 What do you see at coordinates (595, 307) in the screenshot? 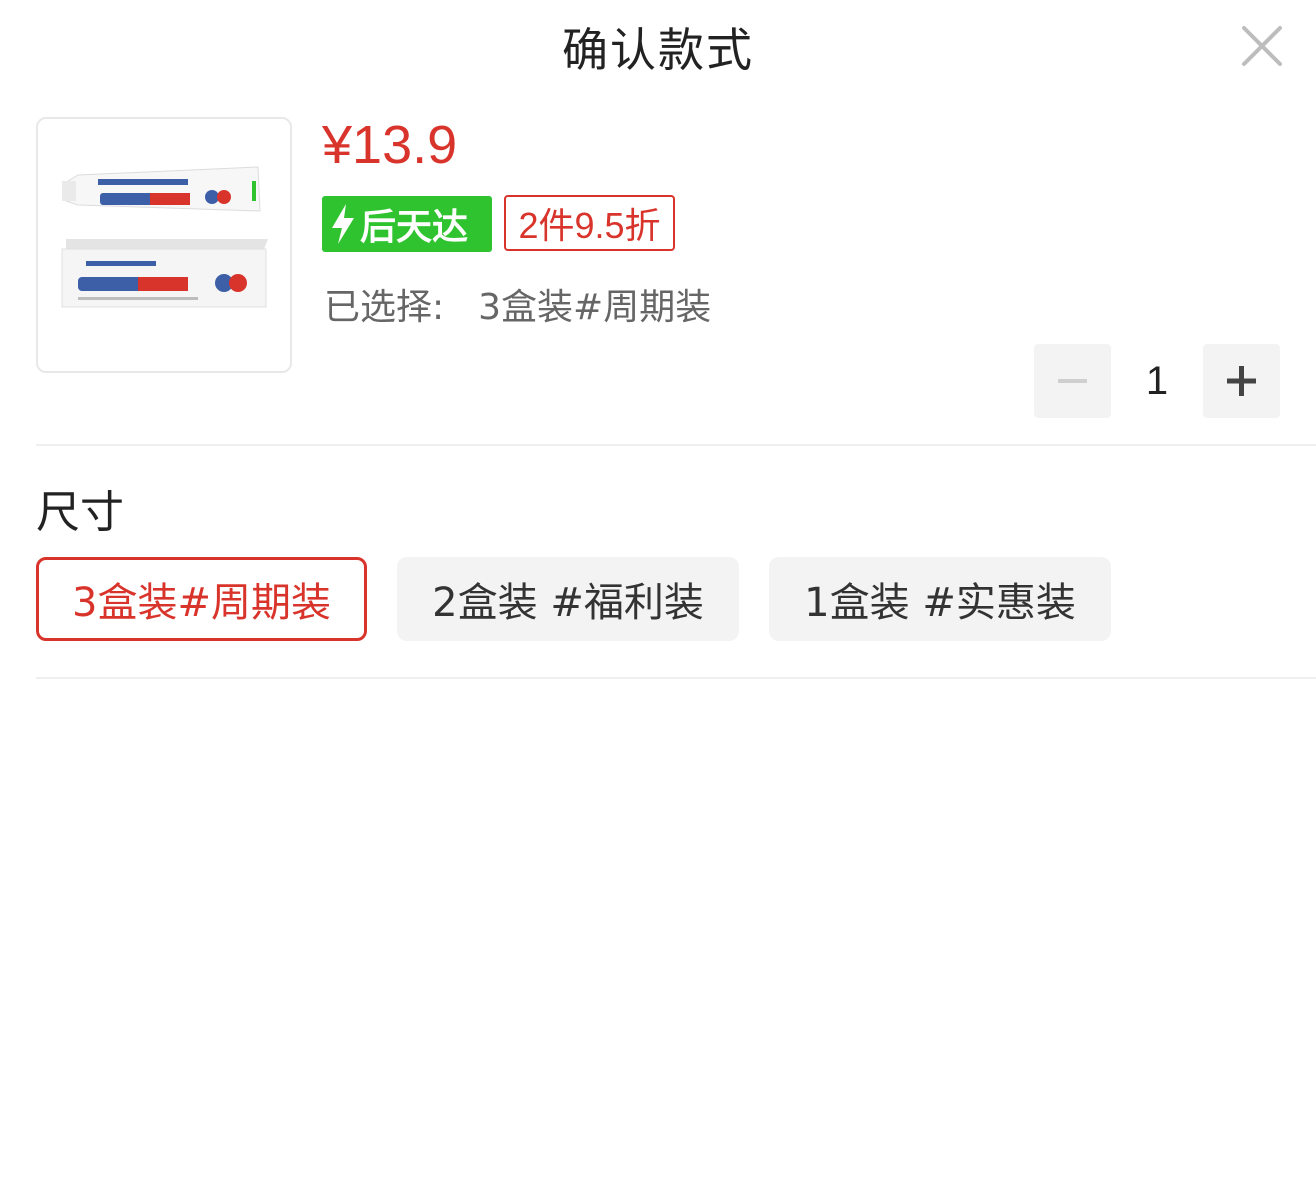
I see `selected-value: 3盒装#周期装` at bounding box center [595, 307].